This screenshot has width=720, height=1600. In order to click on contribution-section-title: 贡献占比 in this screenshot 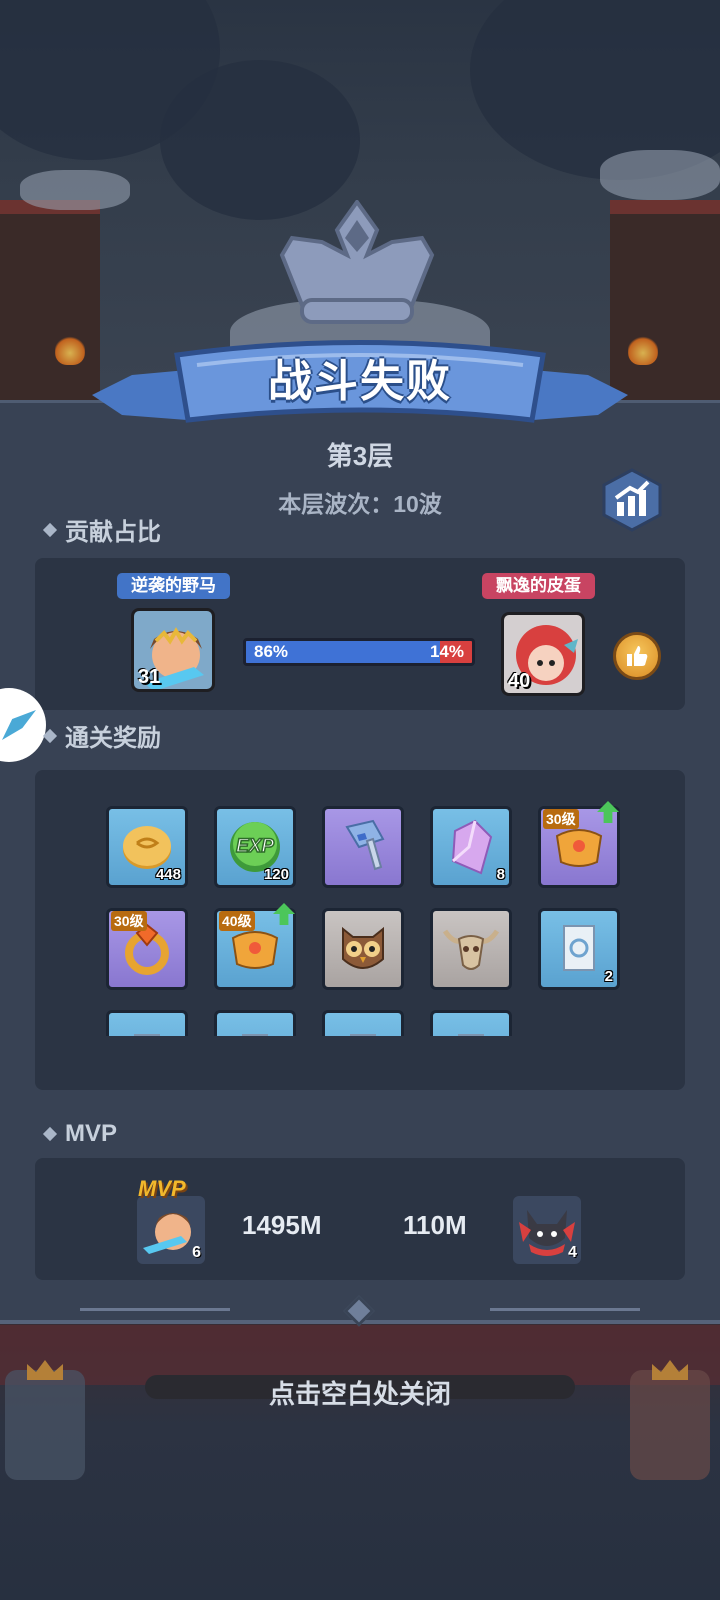, I will do `click(101, 529)`.